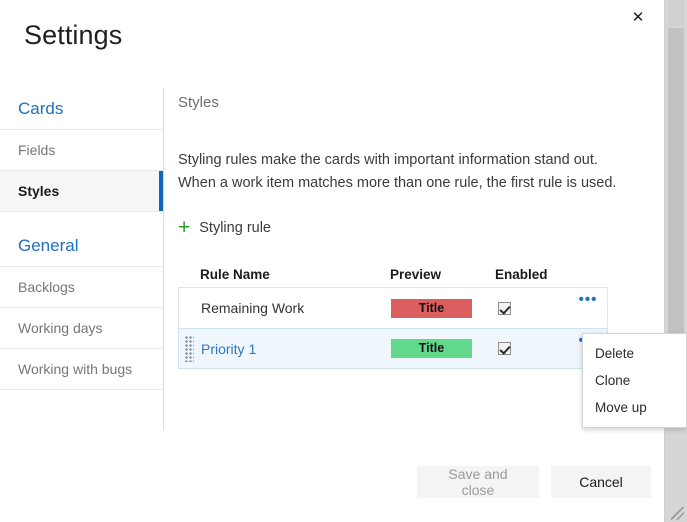 The height and width of the screenshot is (522, 687). What do you see at coordinates (677, 513) in the screenshot?
I see `resize-grip-icon` at bounding box center [677, 513].